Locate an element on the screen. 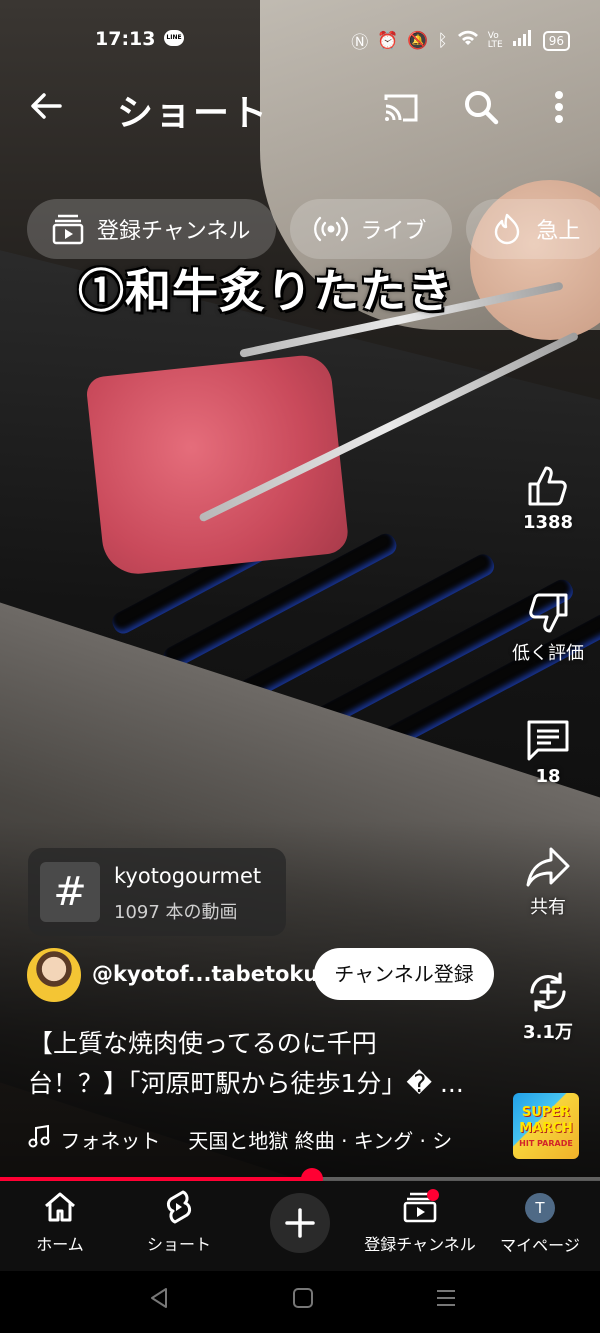 This screenshot has width=600, height=1333. back-button is located at coordinates (46, 106).